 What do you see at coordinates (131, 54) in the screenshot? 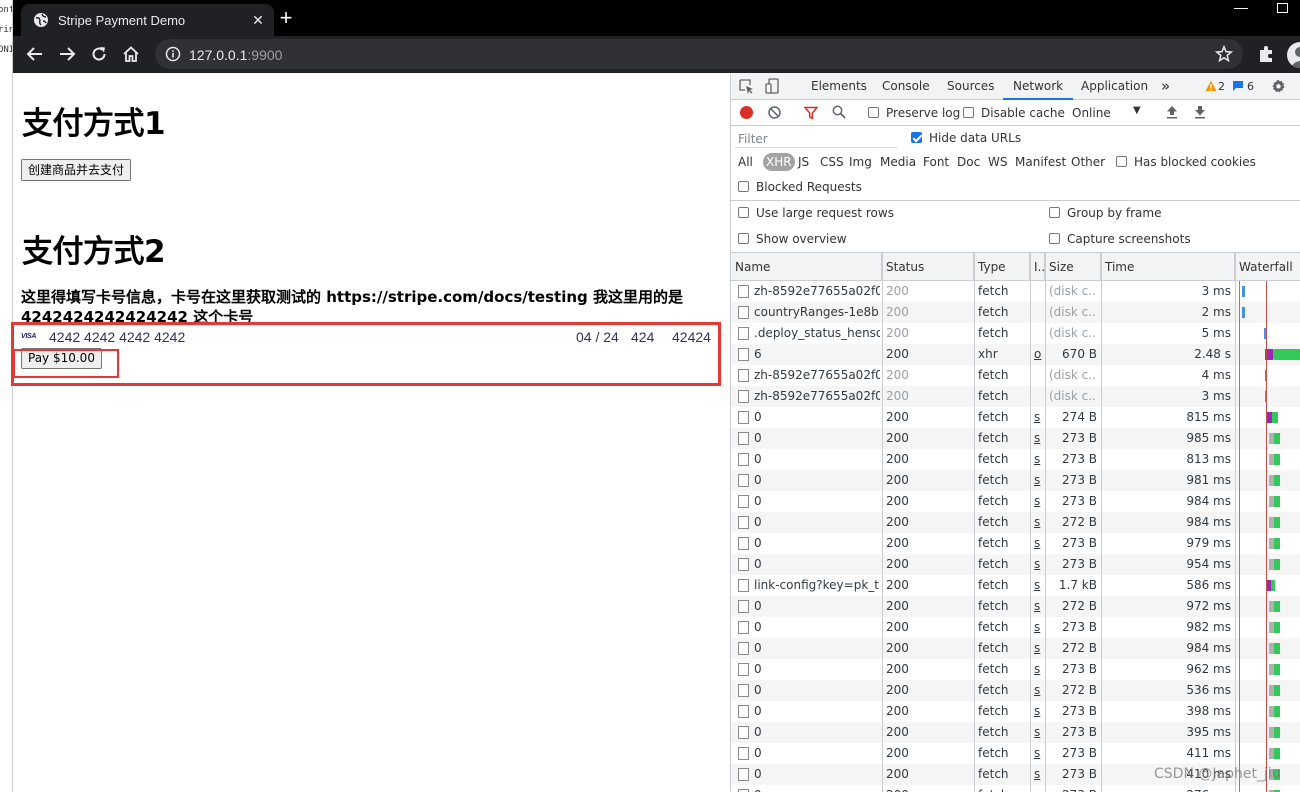
I see `home-button` at bounding box center [131, 54].